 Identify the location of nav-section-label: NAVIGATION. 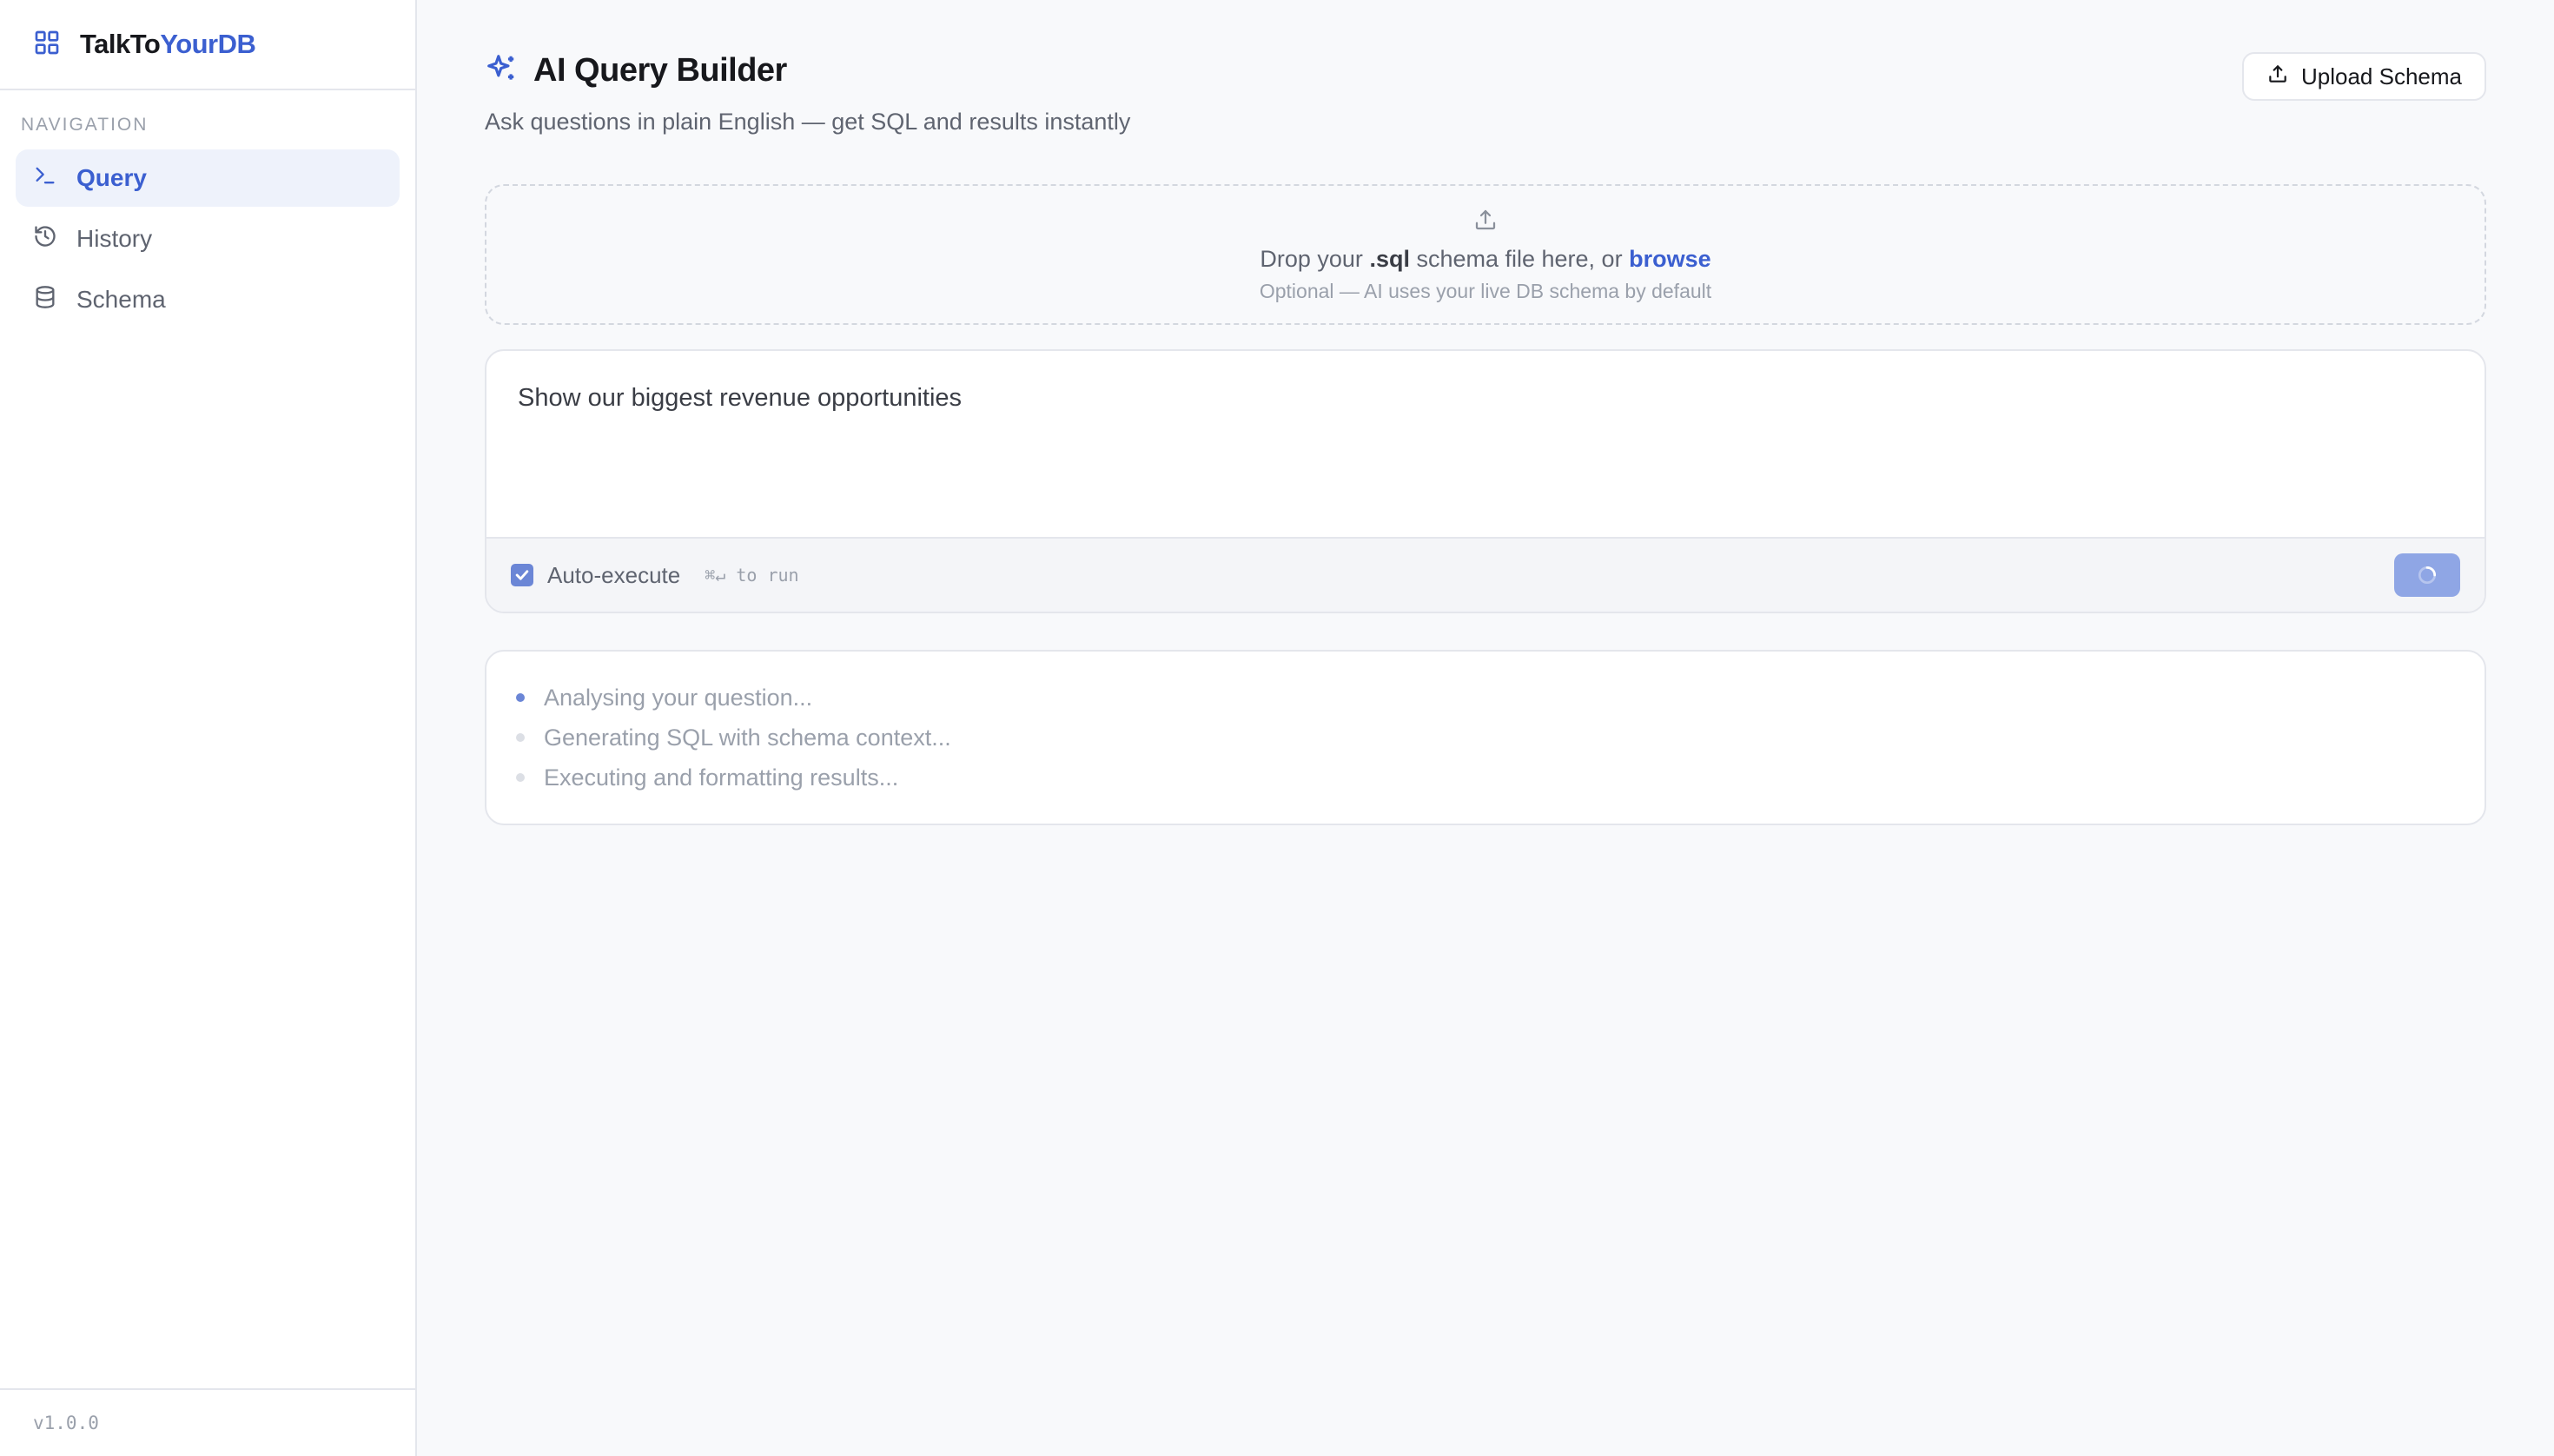
(85, 125).